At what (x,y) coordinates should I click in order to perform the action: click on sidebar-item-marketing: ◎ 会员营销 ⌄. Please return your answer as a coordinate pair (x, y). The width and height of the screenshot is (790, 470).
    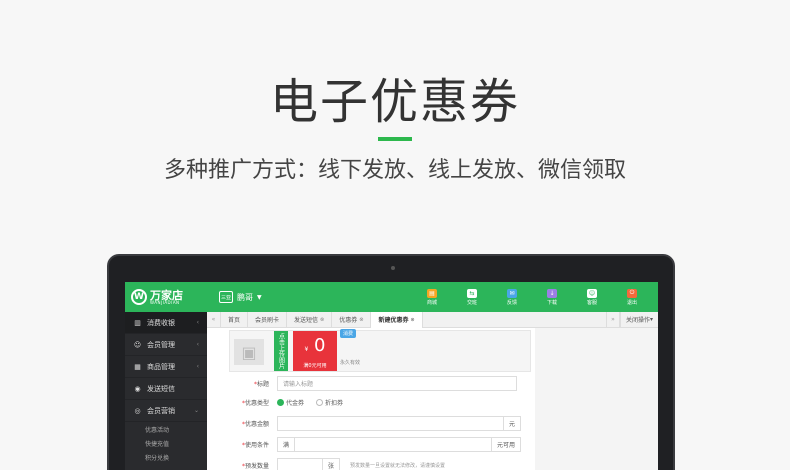
    Looking at the image, I should click on (166, 411).